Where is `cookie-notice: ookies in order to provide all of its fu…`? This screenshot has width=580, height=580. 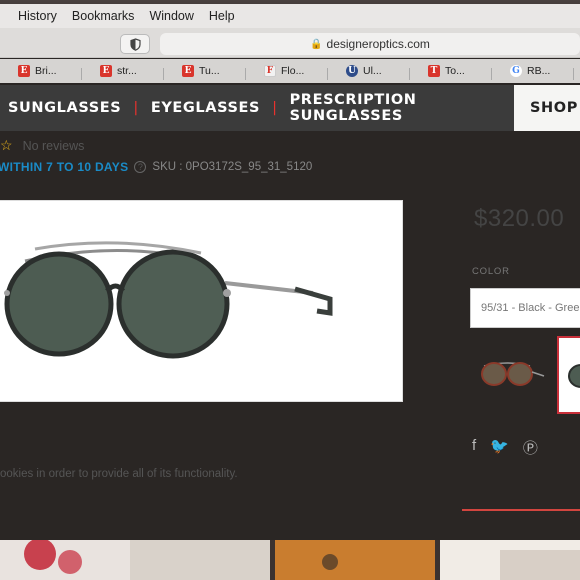 cookie-notice: ookies in order to provide all of its fu… is located at coordinates (119, 474).